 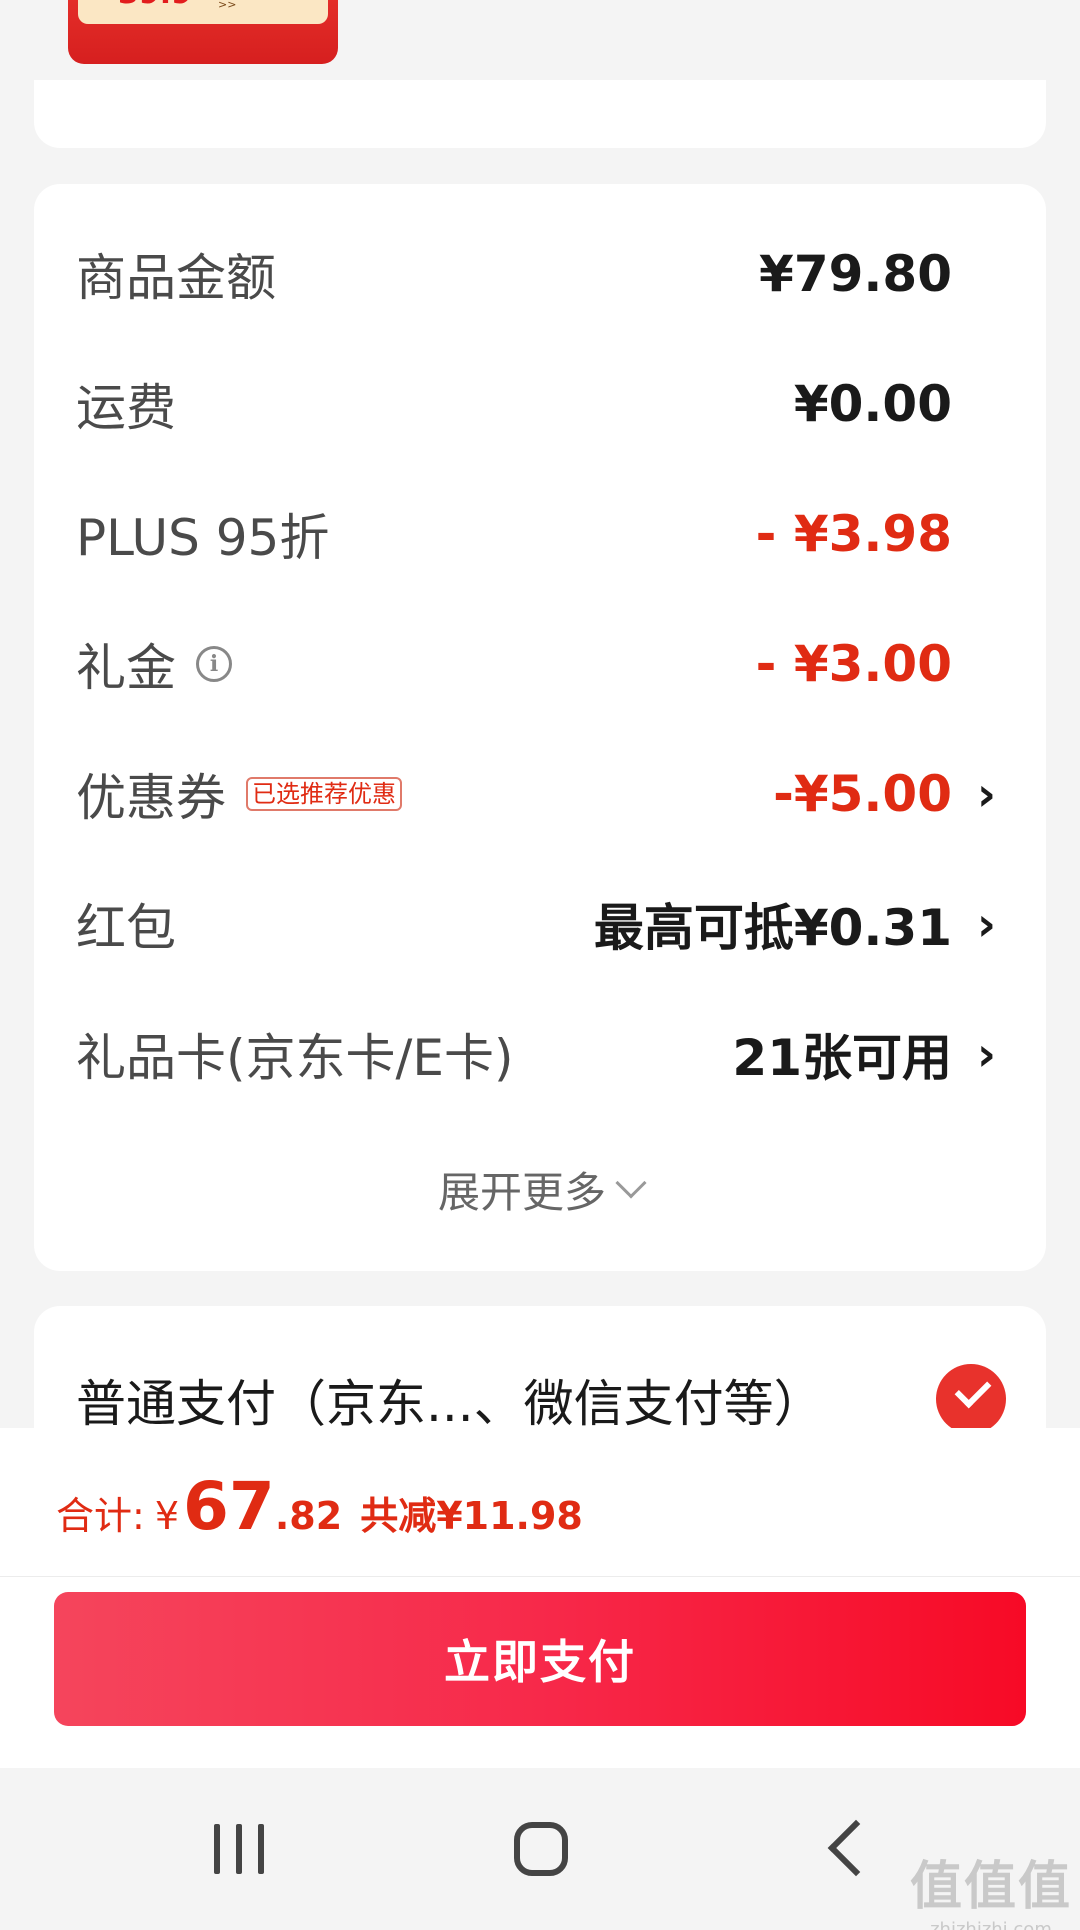 I want to click on back-icon, so click(x=856, y=1848).